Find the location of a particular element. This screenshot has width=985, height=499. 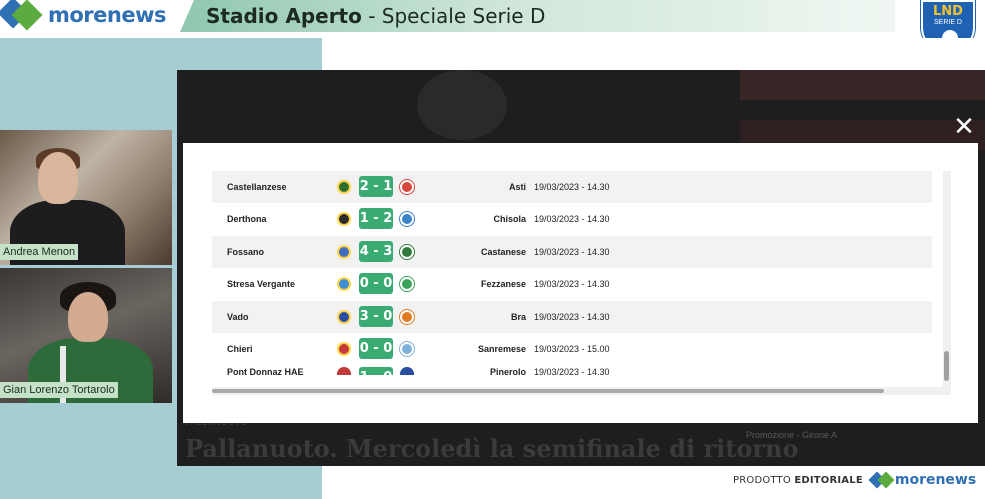

away-team: Pinerolo is located at coordinates (507, 371).